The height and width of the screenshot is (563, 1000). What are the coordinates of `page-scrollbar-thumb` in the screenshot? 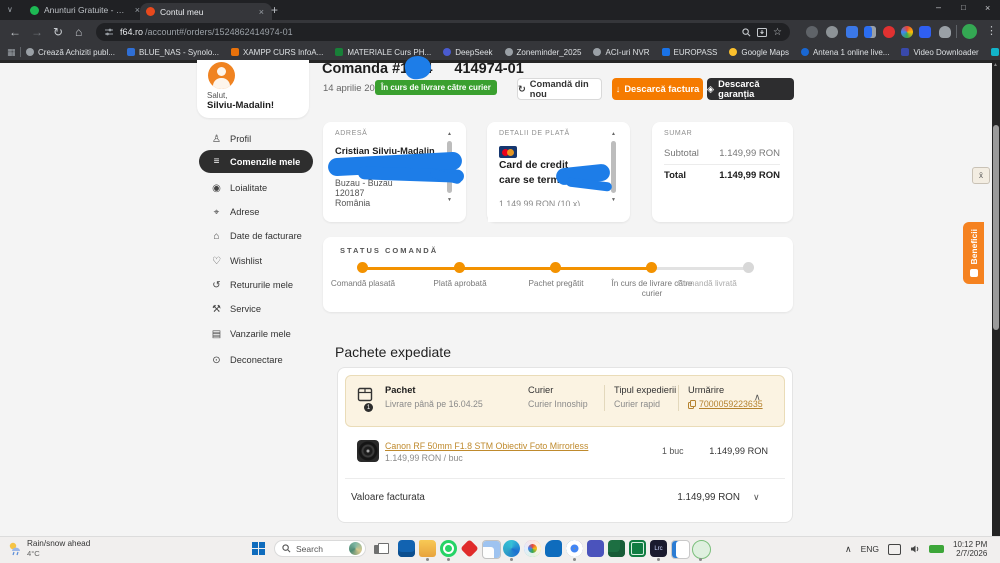 It's located at (996, 227).